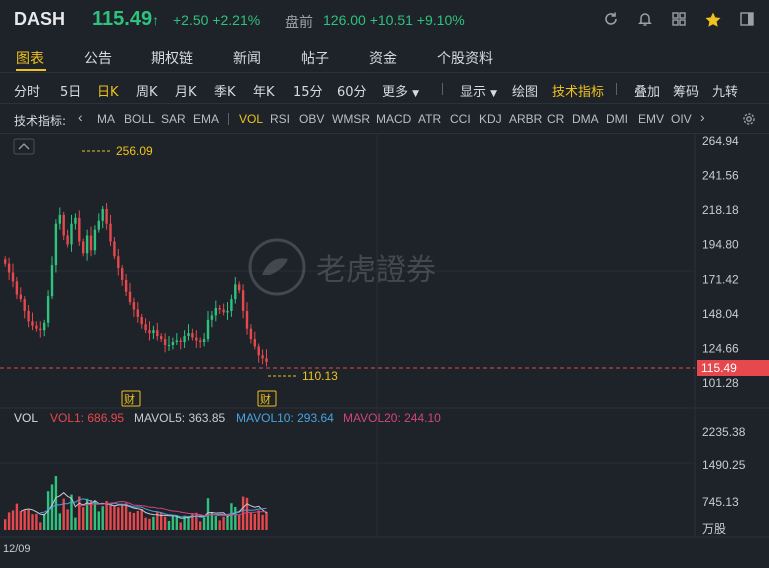 The height and width of the screenshot is (568, 769). I want to click on indicator-cci: CCI, so click(460, 119).